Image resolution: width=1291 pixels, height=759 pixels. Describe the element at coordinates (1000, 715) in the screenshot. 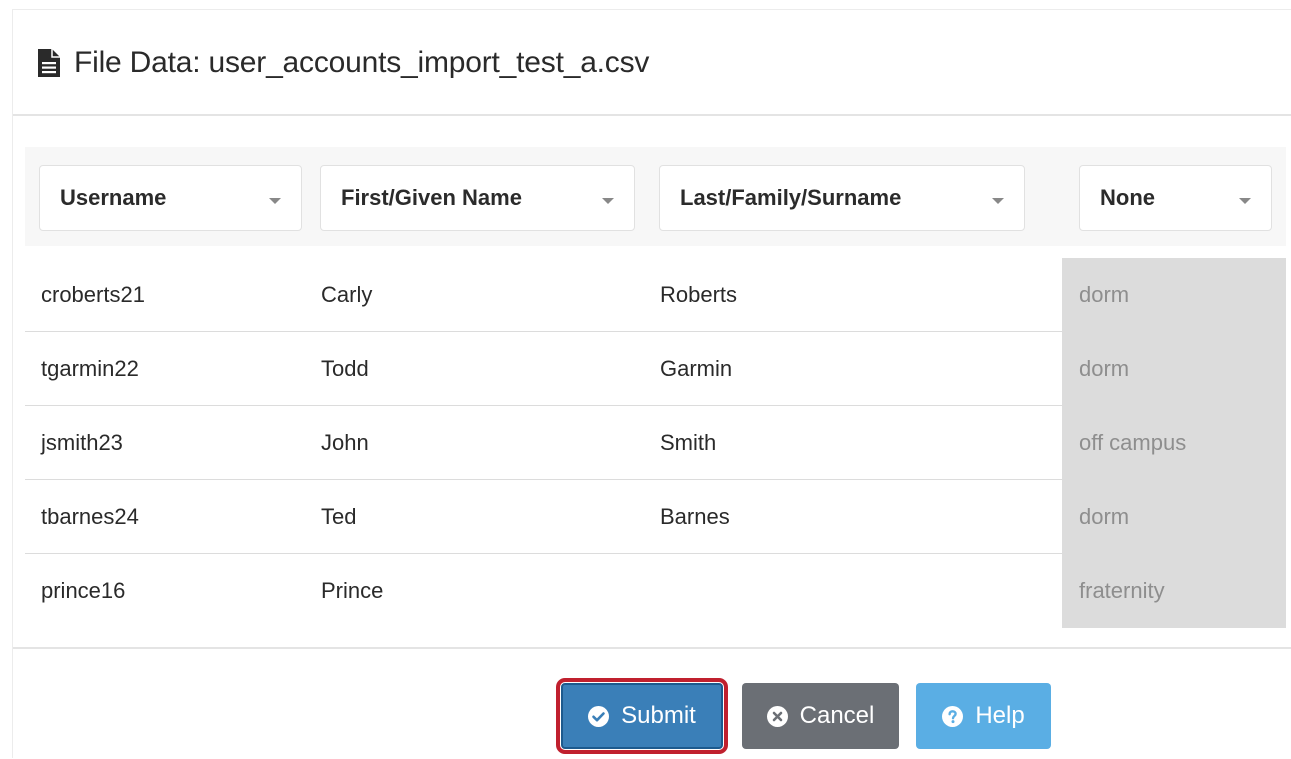

I see `help-label: Help` at that location.